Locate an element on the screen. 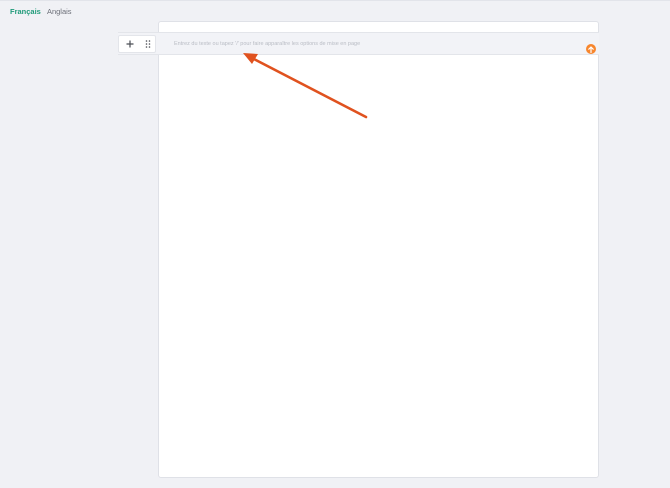 The image size is (670, 488). tab-anglais: Anglais is located at coordinates (59, 12).